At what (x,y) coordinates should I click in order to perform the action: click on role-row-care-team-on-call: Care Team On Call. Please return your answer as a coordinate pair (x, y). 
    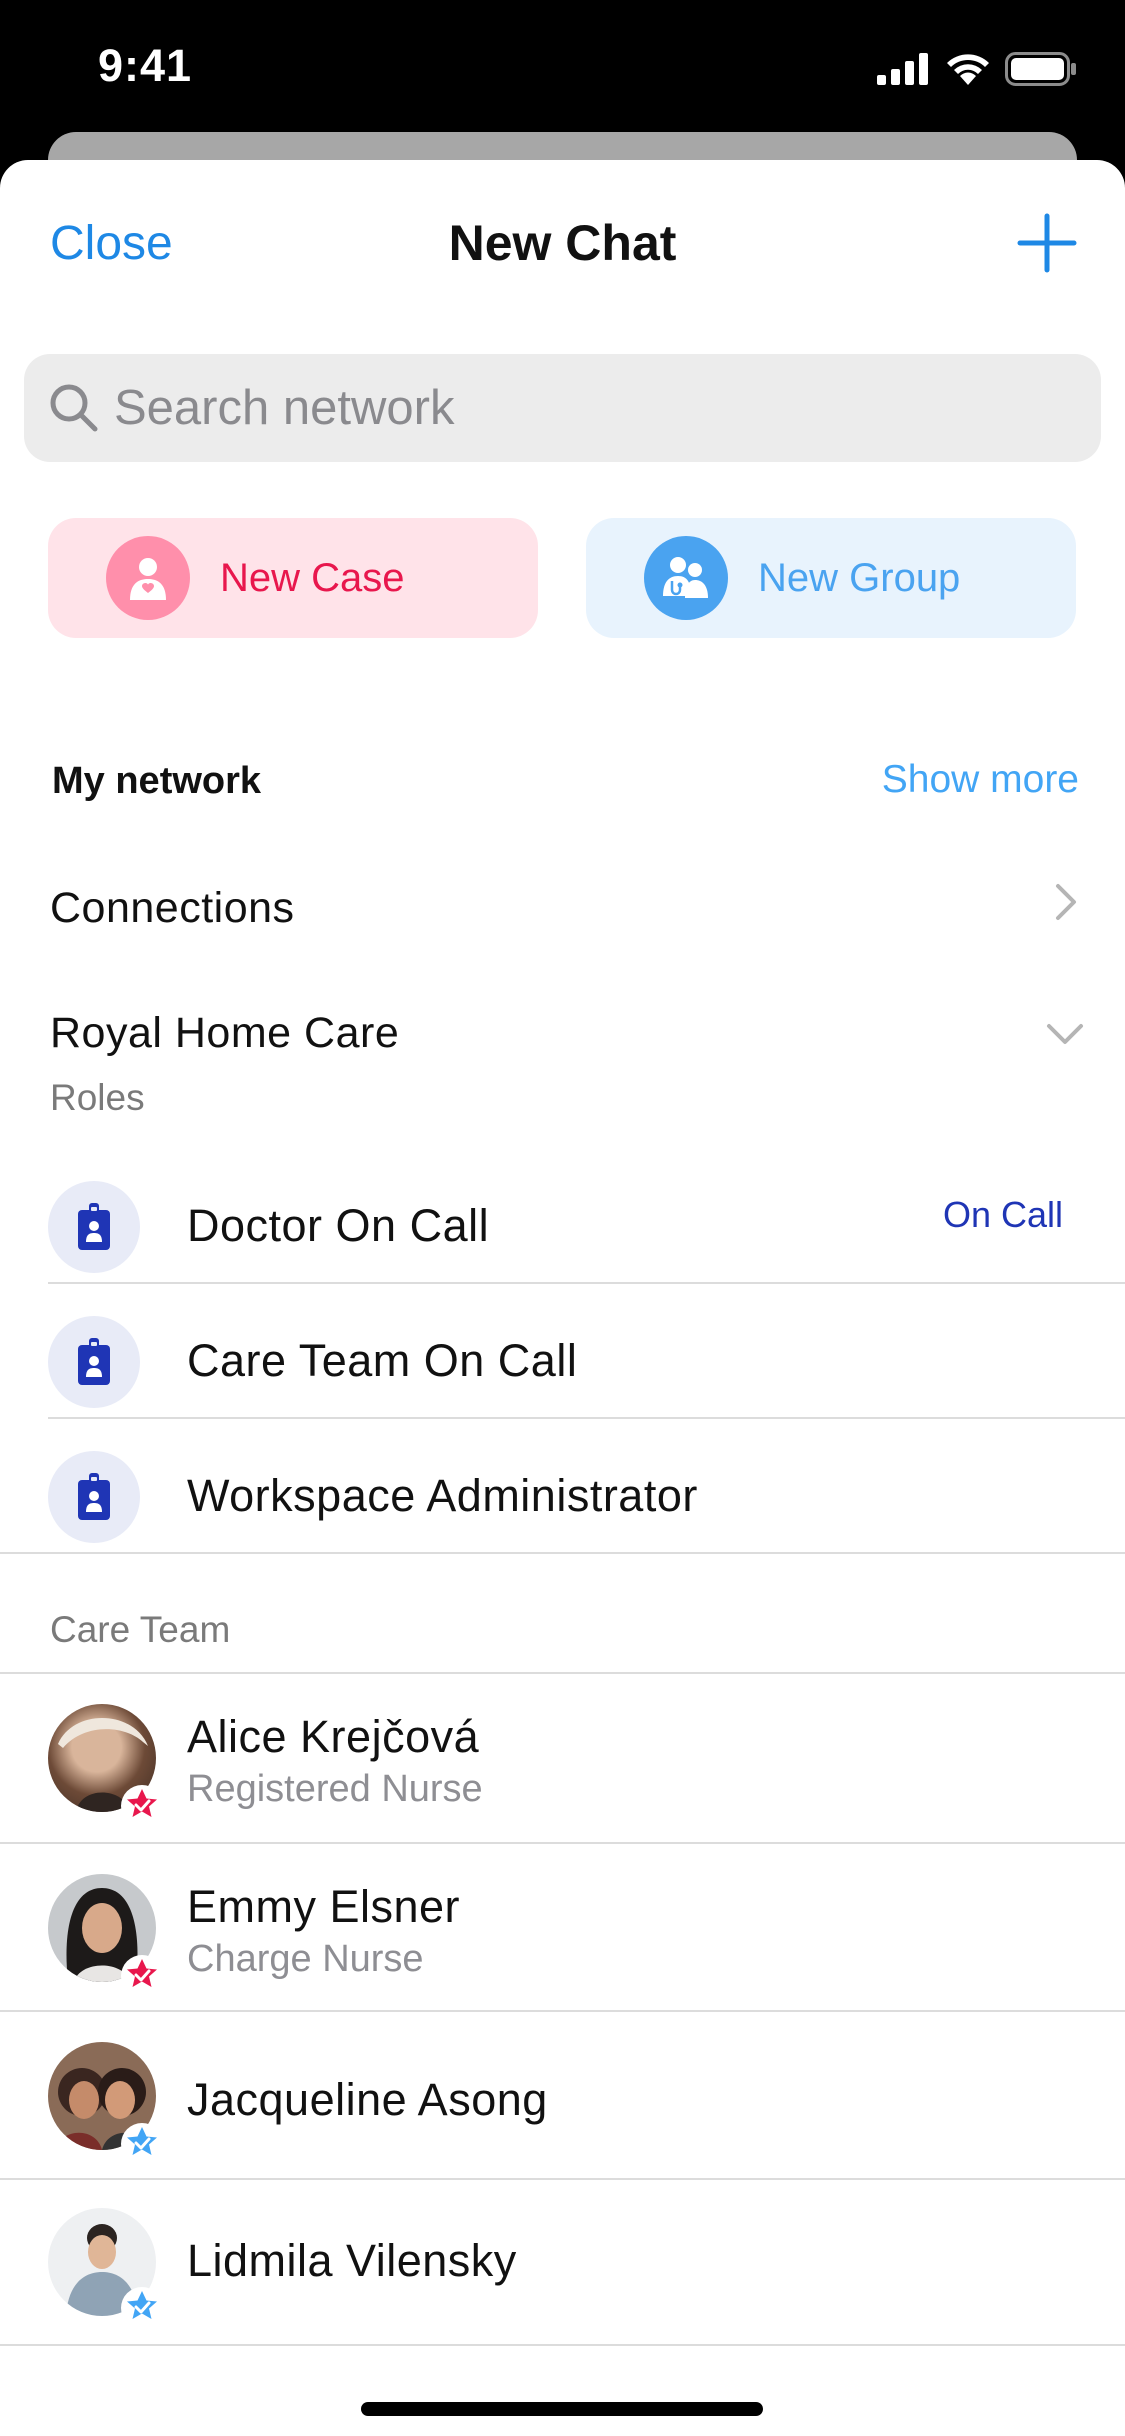
    Looking at the image, I should click on (562, 1362).